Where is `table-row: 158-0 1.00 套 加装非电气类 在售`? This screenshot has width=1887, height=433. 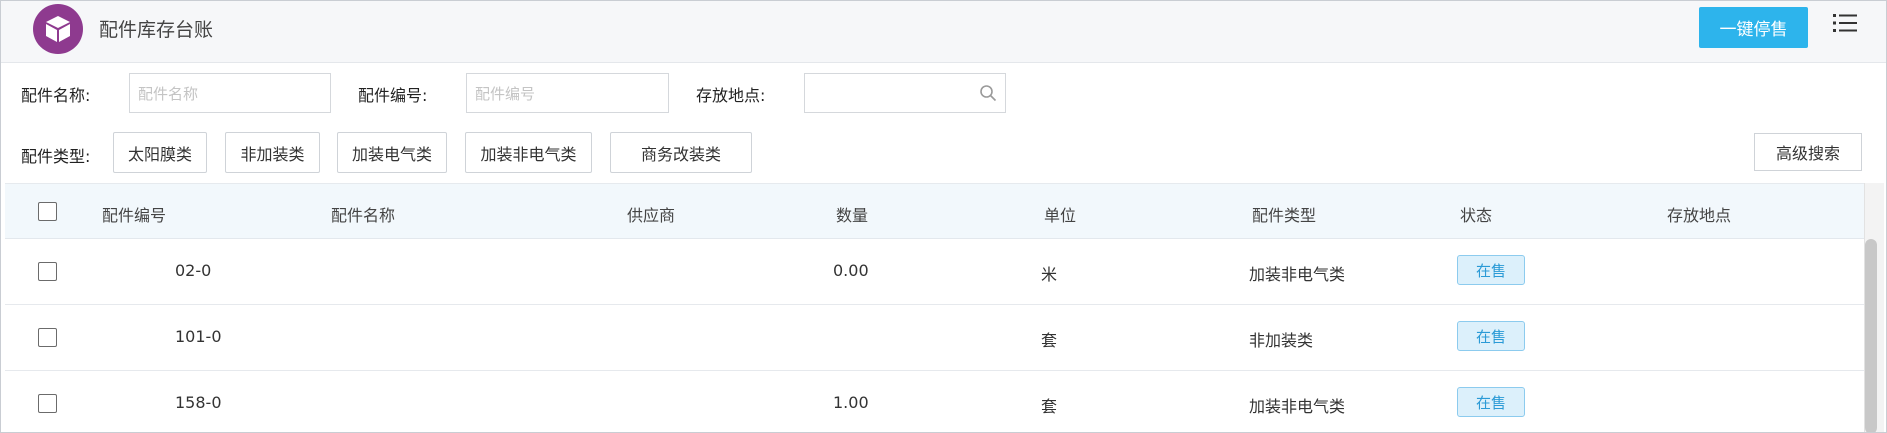
table-row: 158-0 1.00 套 加装非电气类 在售 is located at coordinates (934, 401).